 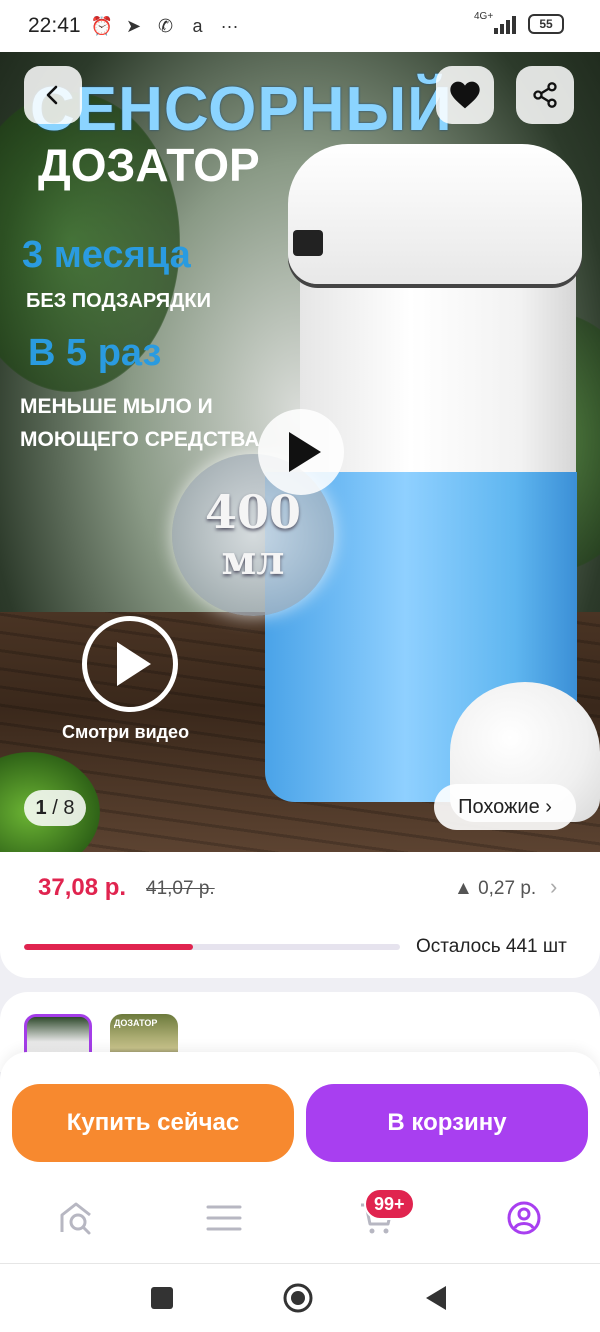 I want to click on chevron-right-icon: ›, so click(x=553, y=887).